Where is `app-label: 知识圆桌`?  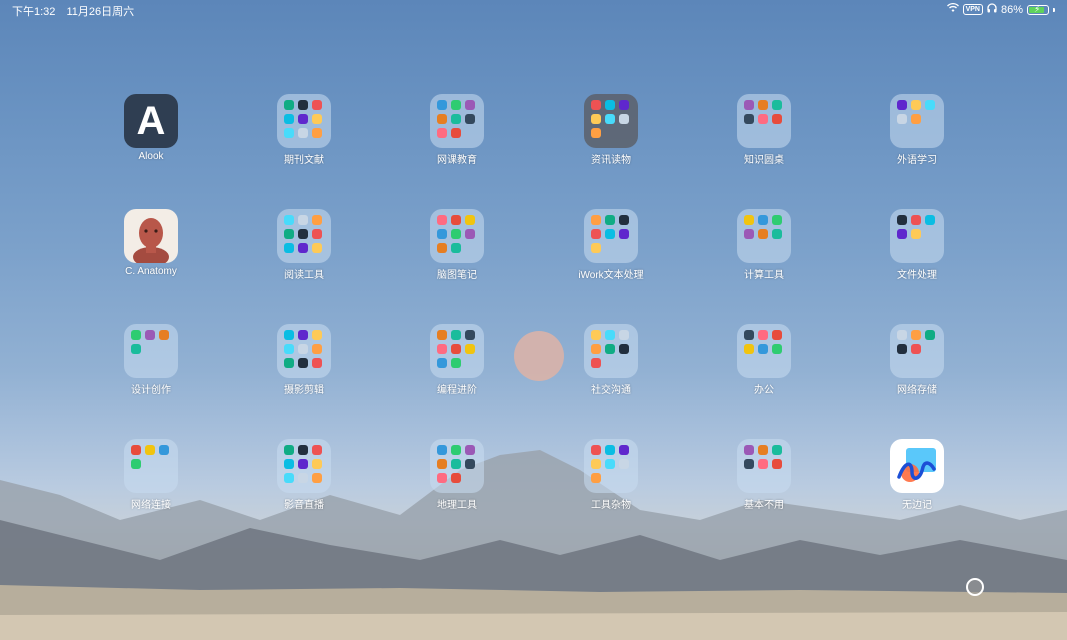 app-label: 知识圆桌 is located at coordinates (764, 160).